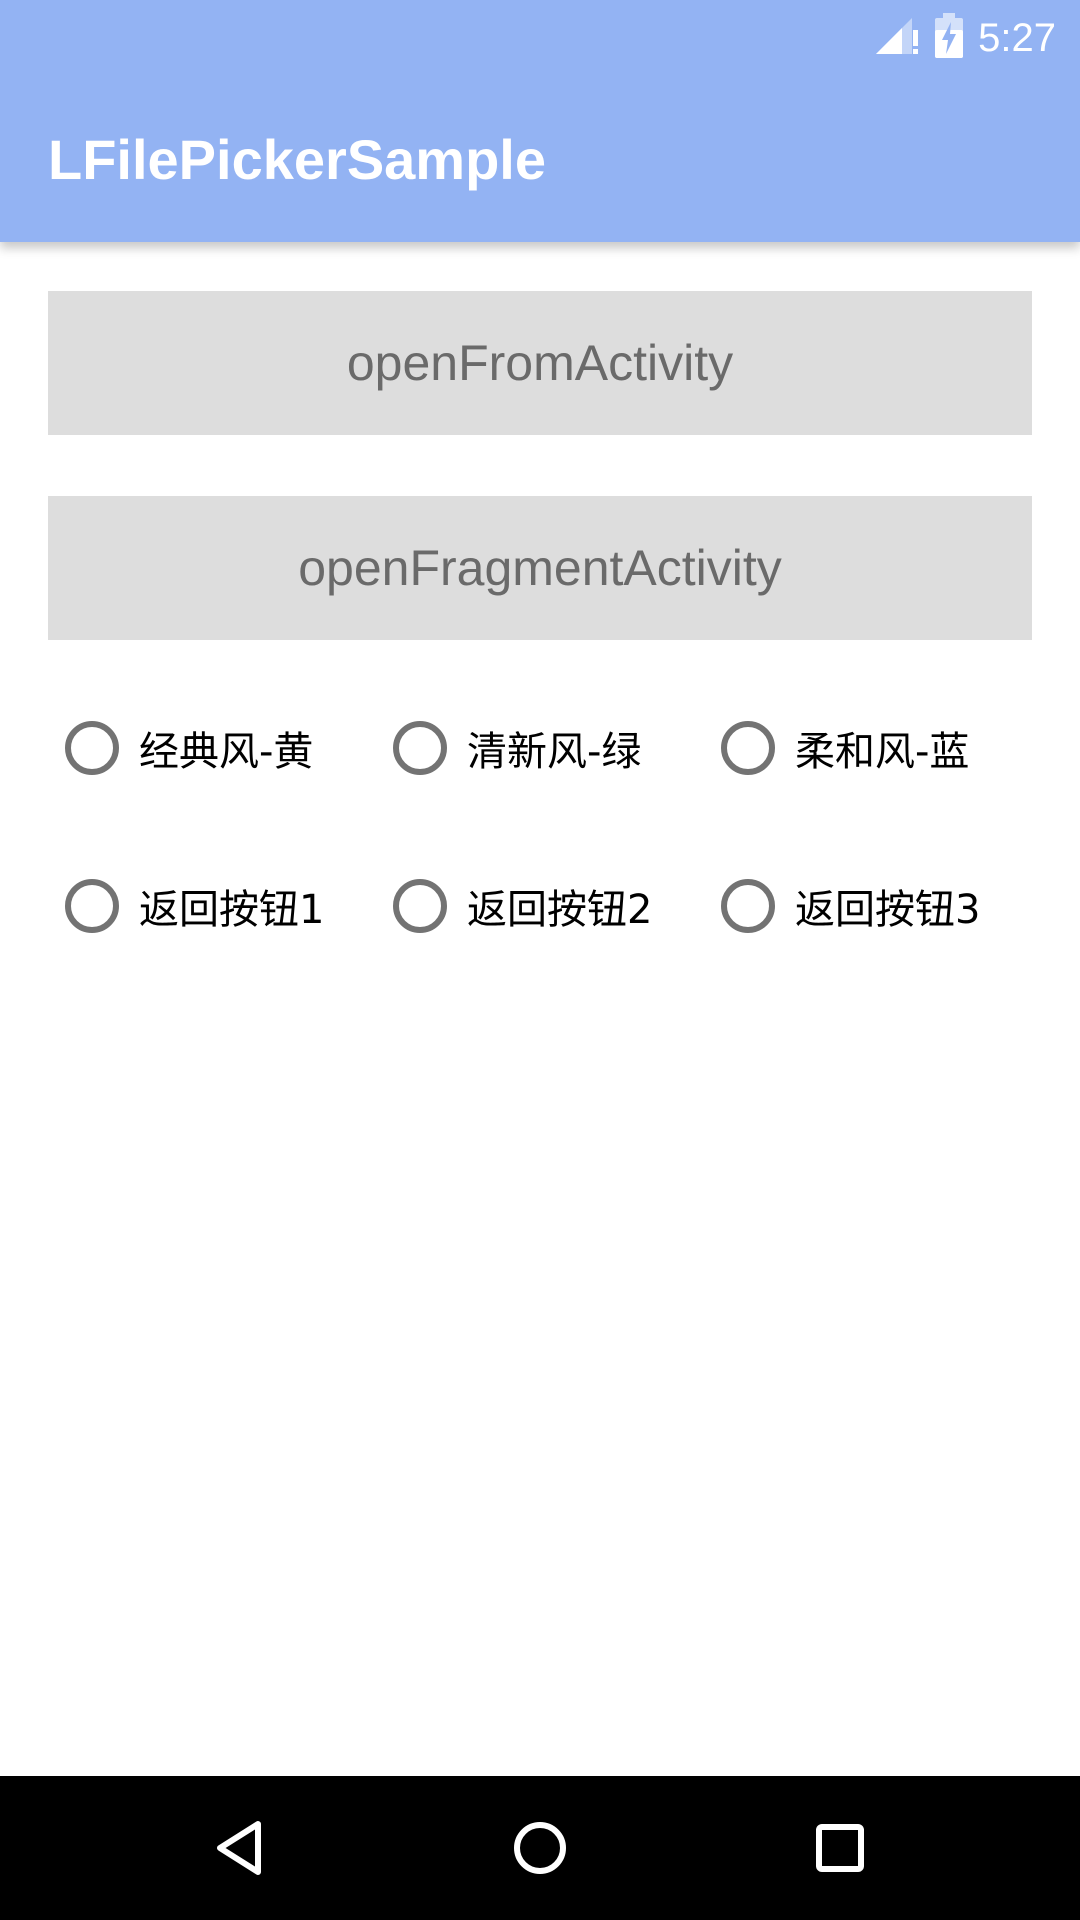  I want to click on status-time: 5:27, so click(1017, 38).